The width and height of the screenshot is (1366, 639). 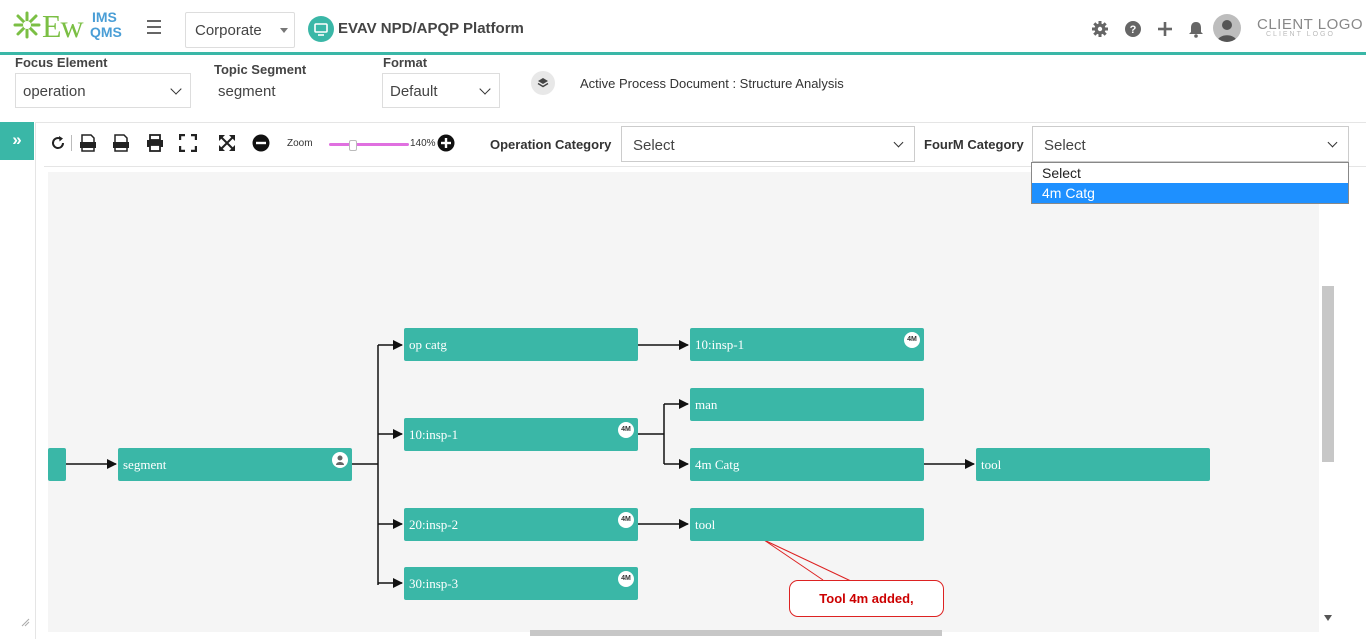 What do you see at coordinates (543, 83) in the screenshot?
I see `layers-icon` at bounding box center [543, 83].